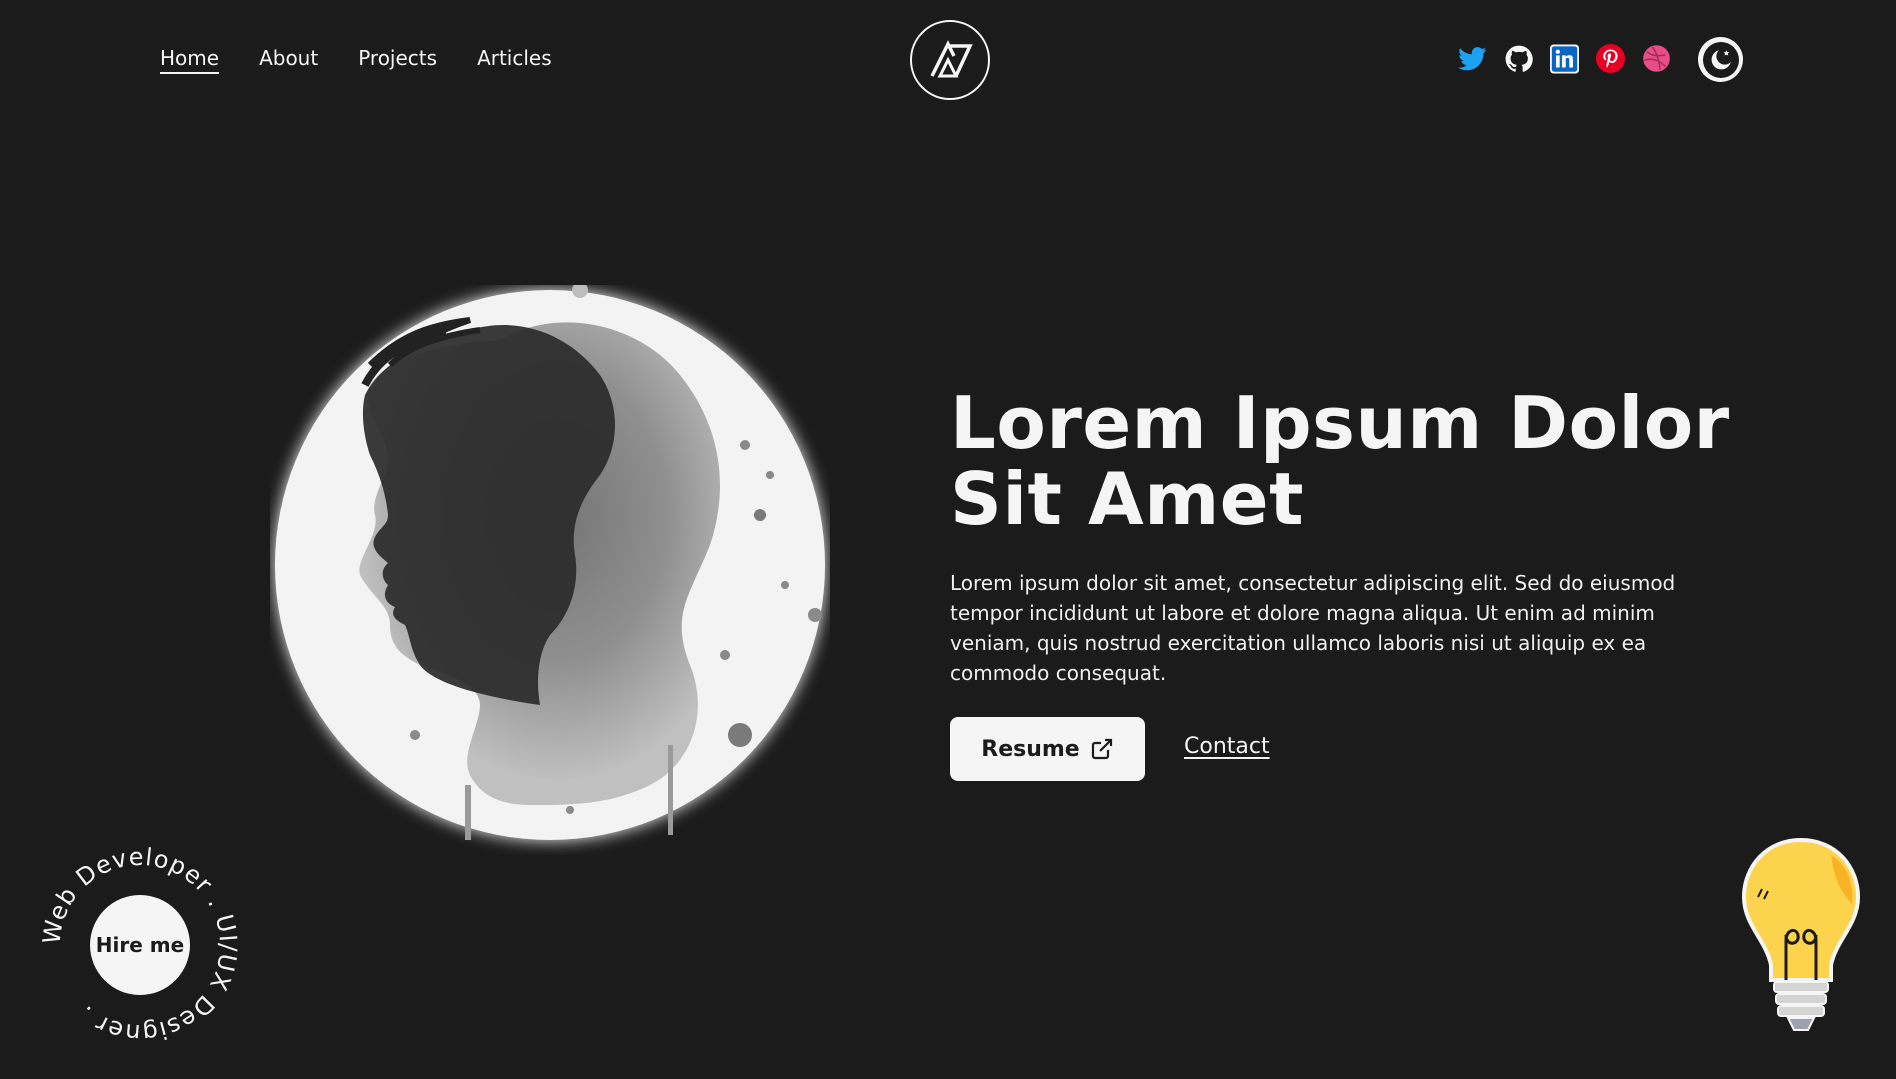 This screenshot has height=1079, width=1896. What do you see at coordinates (1656, 58) in the screenshot?
I see `dribbble-icon` at bounding box center [1656, 58].